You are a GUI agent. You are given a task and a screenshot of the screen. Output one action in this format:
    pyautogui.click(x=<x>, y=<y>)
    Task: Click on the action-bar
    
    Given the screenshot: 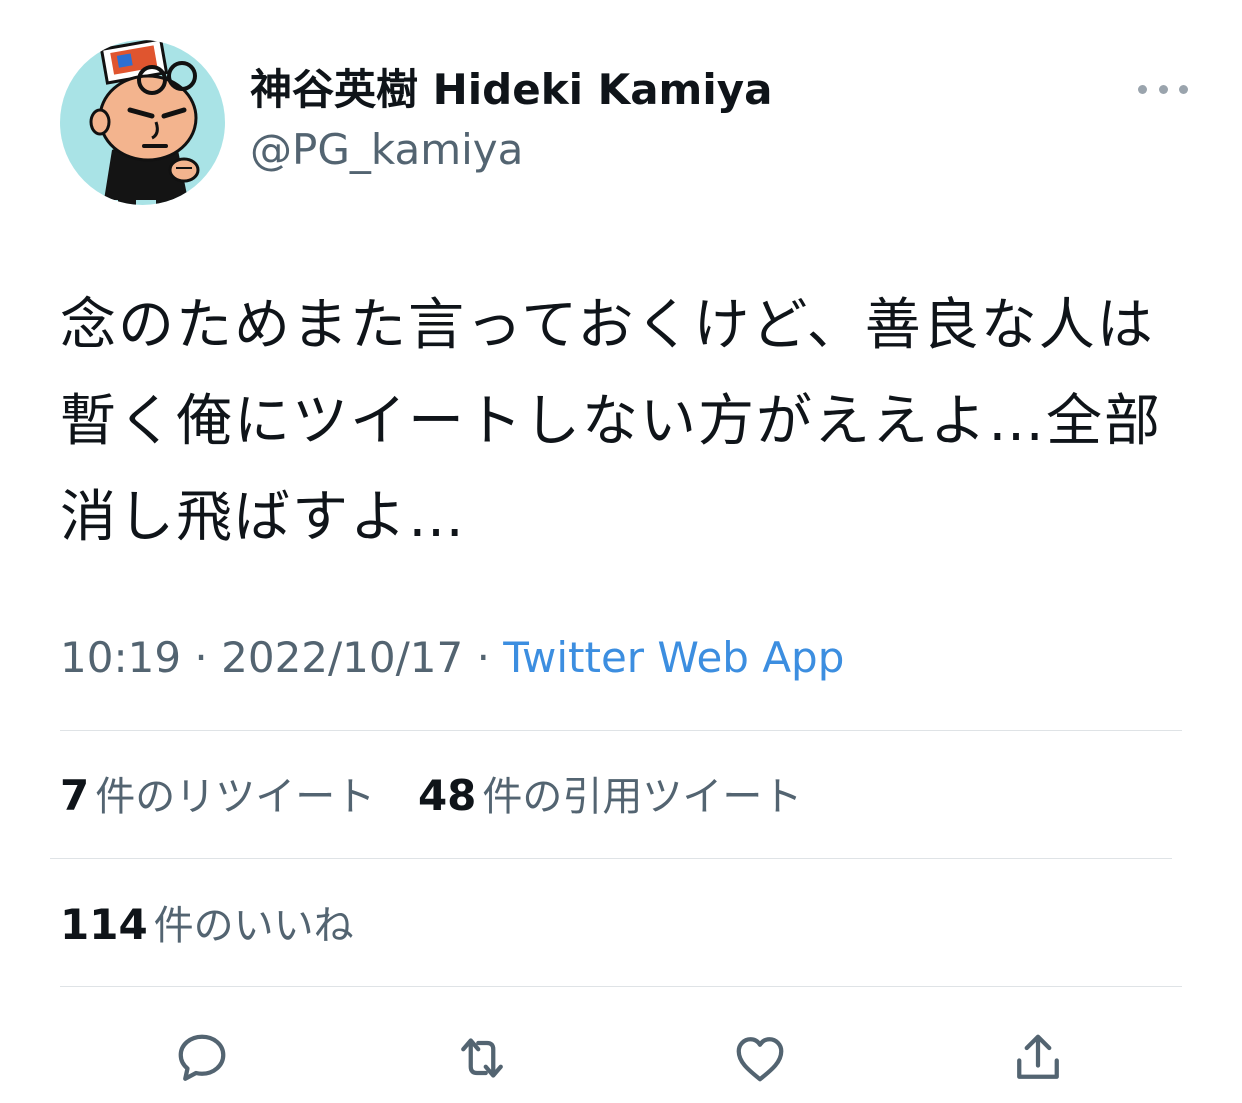 What is the action you would take?
    pyautogui.click(x=621, y=1058)
    